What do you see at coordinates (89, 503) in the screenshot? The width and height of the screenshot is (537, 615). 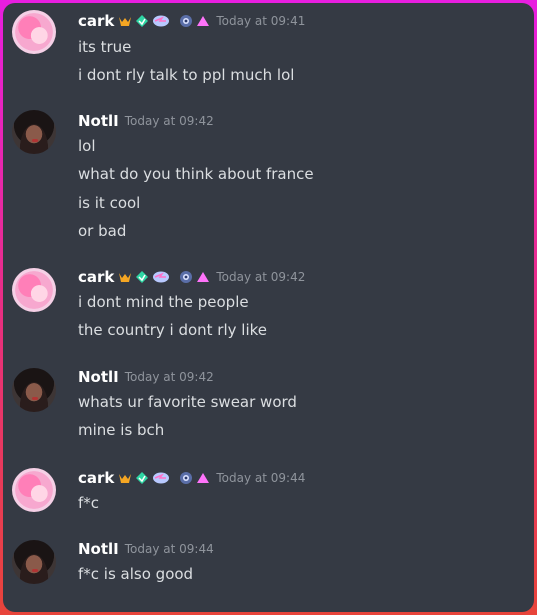 I see `message-text: f*c` at bounding box center [89, 503].